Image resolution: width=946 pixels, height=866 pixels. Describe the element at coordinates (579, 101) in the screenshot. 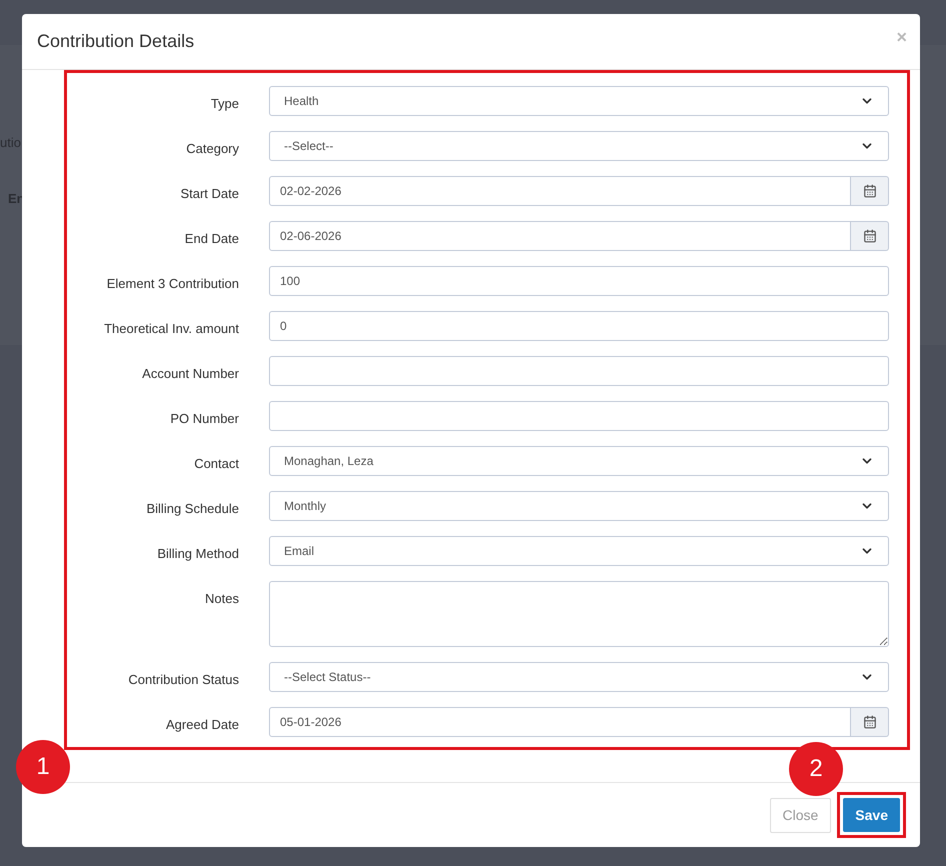

I see `select-field: Health` at that location.